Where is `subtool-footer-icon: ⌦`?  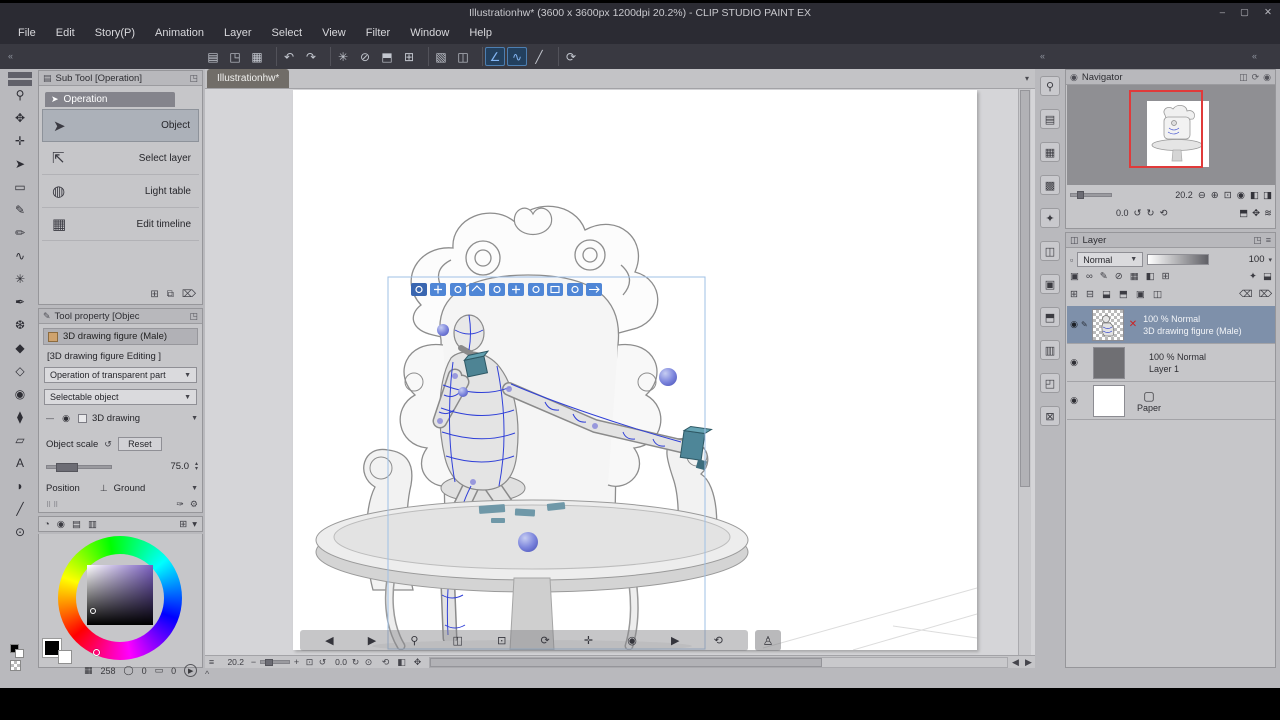 subtool-footer-icon: ⌦ is located at coordinates (189, 294).